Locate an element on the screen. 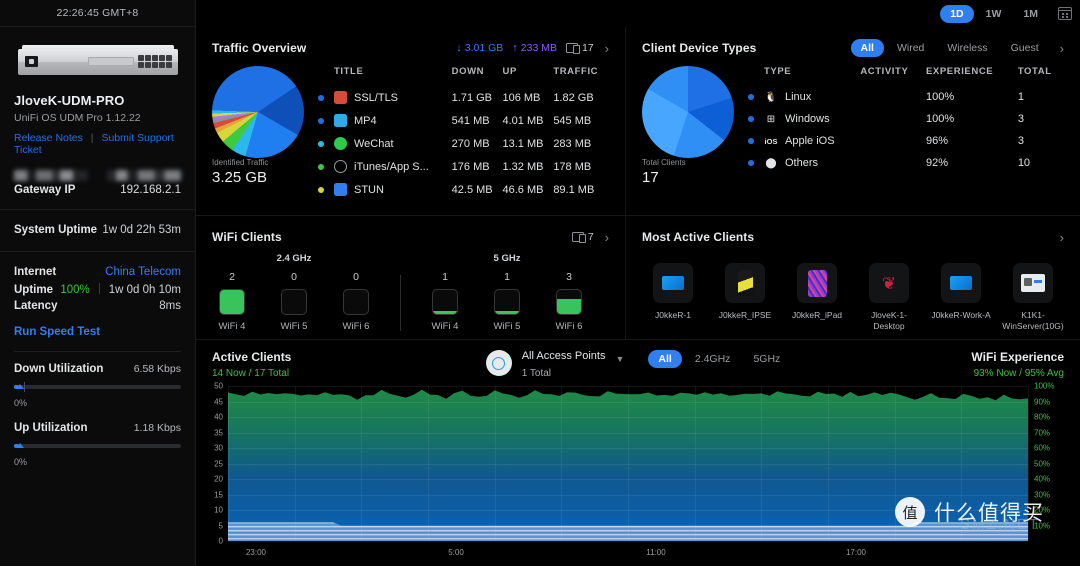 This screenshot has width=1080, height=566. list-item: J0kkeR-Work-A is located at coordinates (961, 297).